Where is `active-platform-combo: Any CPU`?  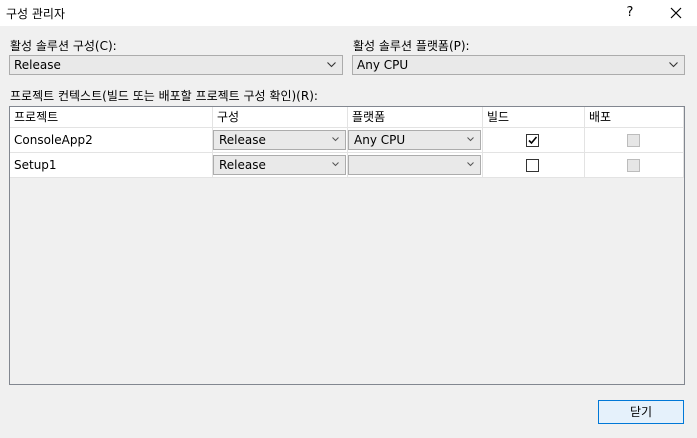
active-platform-combo: Any CPU is located at coordinates (518, 65).